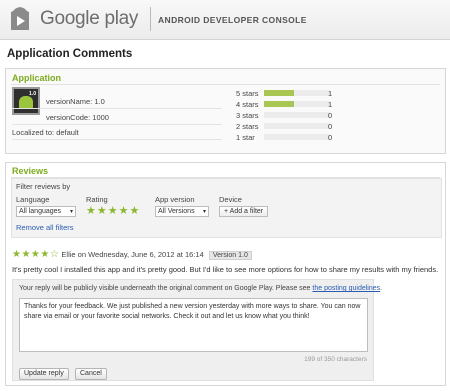  What do you see at coordinates (336, 94) in the screenshot?
I see `rating-row: 5 stars 1` at bounding box center [336, 94].